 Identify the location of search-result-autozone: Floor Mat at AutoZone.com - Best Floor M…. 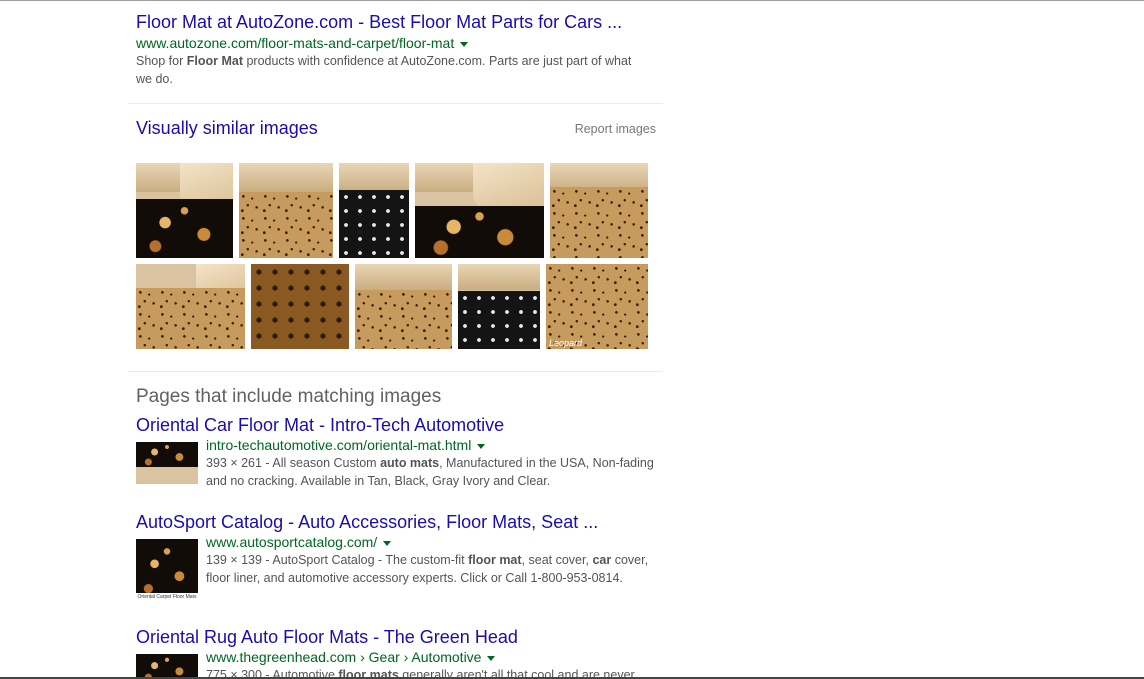
(386, 49).